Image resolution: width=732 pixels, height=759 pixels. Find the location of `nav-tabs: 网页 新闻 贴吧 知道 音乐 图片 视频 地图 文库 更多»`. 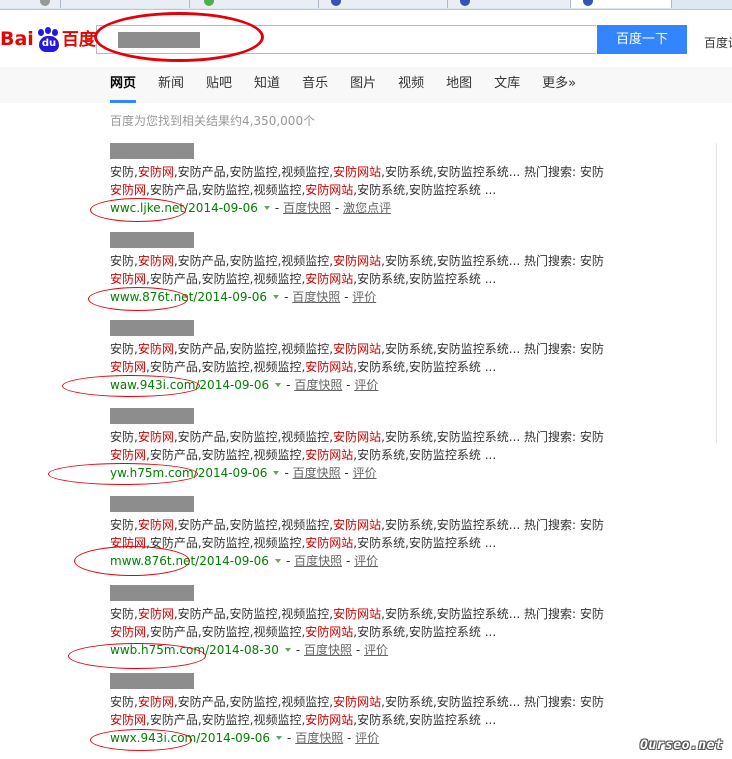

nav-tabs: 网页 新闻 贴吧 知道 音乐 图片 视频 地图 文库 更多» is located at coordinates (354, 85).